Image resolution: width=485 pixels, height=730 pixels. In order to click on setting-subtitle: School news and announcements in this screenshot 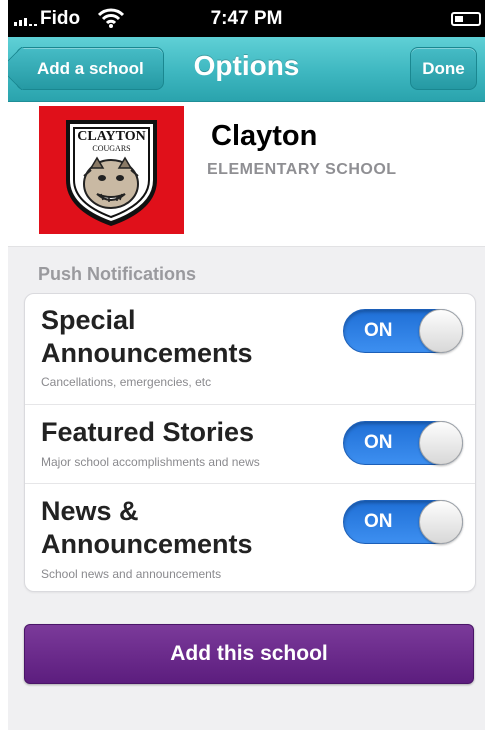, I will do `click(131, 574)`.